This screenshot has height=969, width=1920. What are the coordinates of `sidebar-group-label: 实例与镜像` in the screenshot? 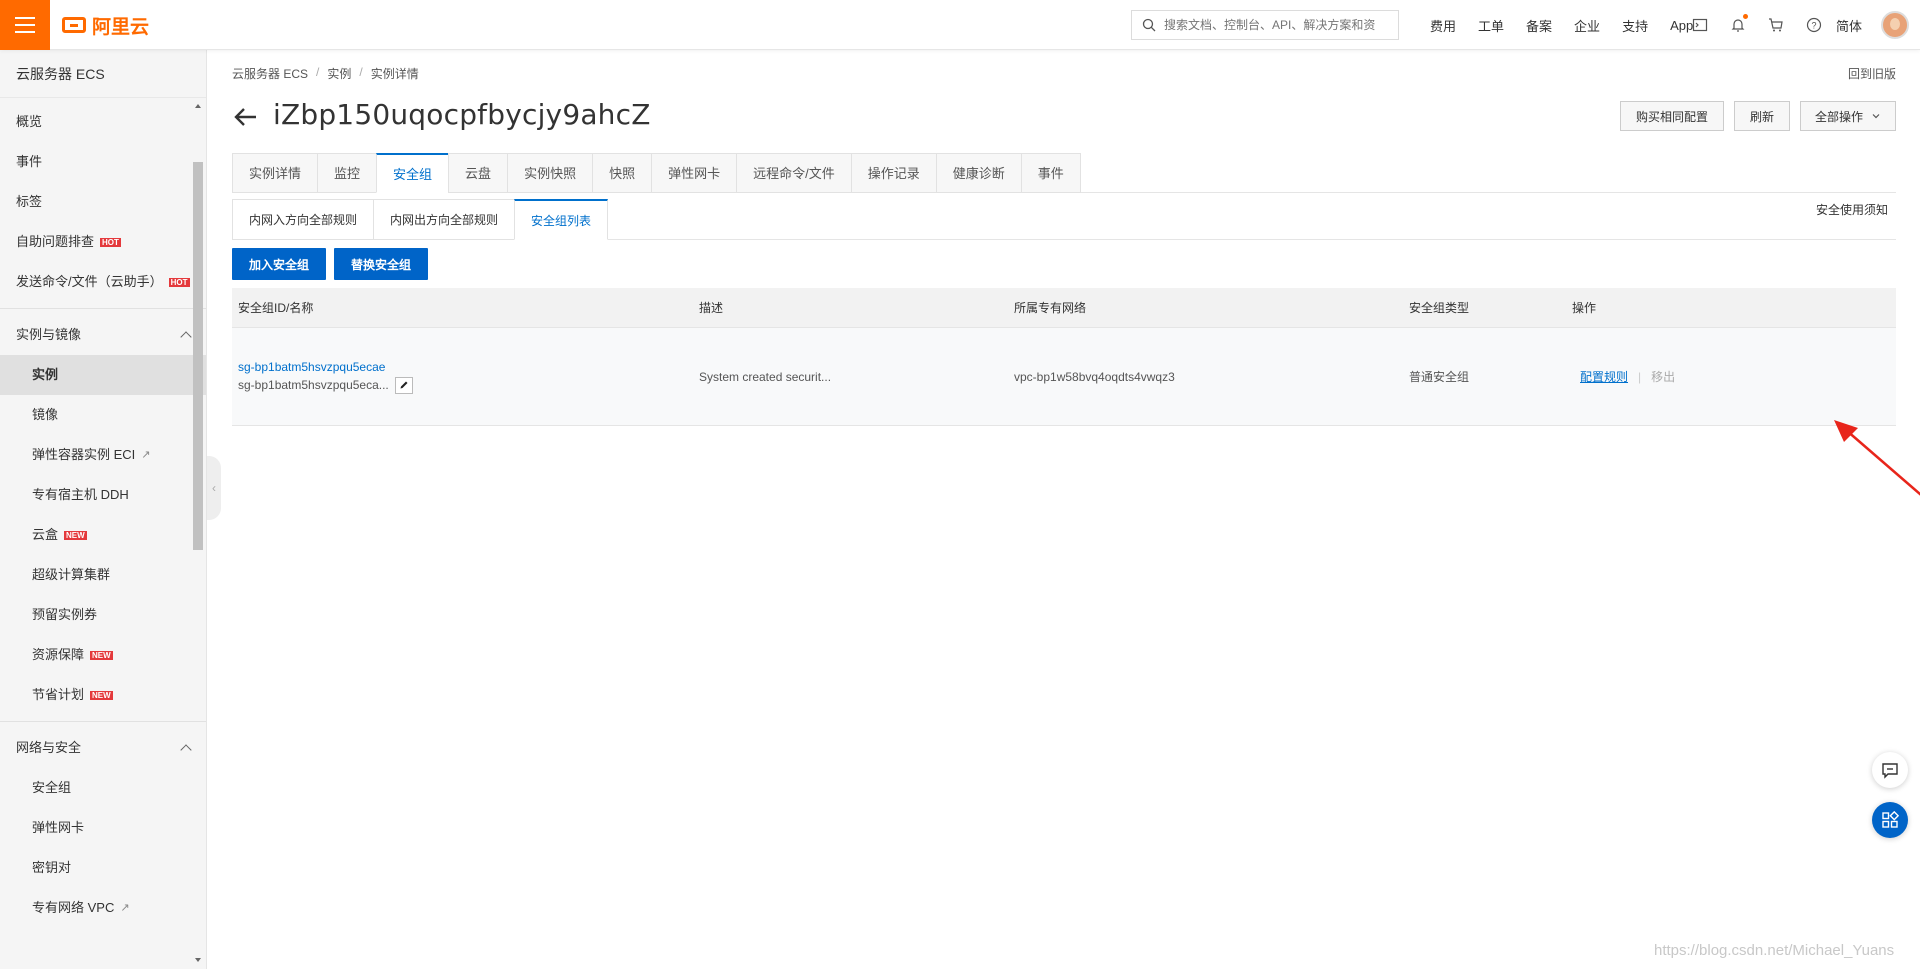 It's located at (49, 334).